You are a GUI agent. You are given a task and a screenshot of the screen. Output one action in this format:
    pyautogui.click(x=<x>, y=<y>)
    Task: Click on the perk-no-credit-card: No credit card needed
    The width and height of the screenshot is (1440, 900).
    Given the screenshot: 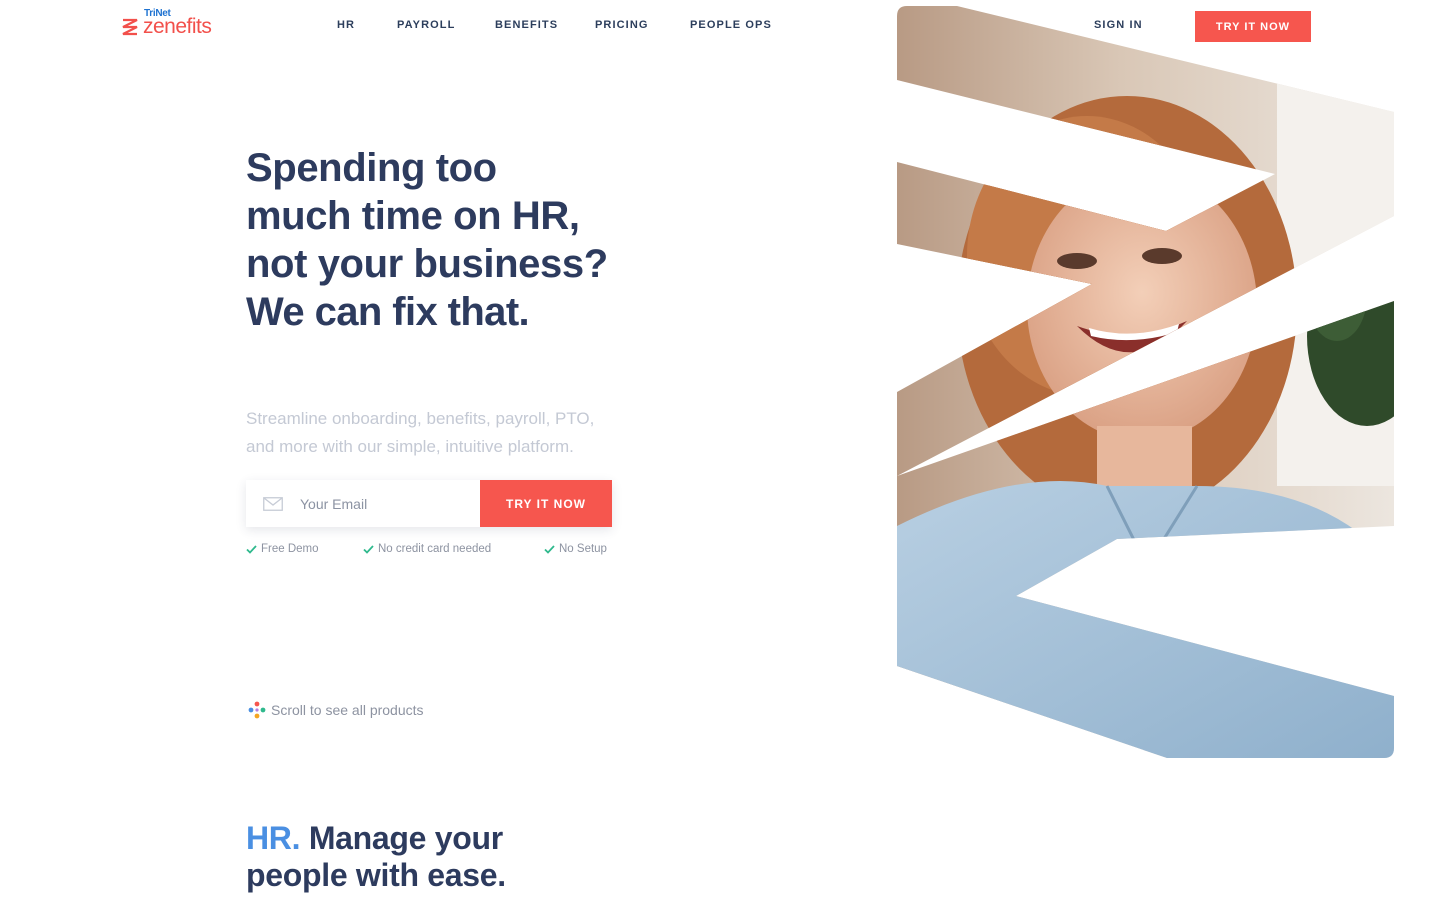 What is the action you would take?
    pyautogui.click(x=427, y=549)
    